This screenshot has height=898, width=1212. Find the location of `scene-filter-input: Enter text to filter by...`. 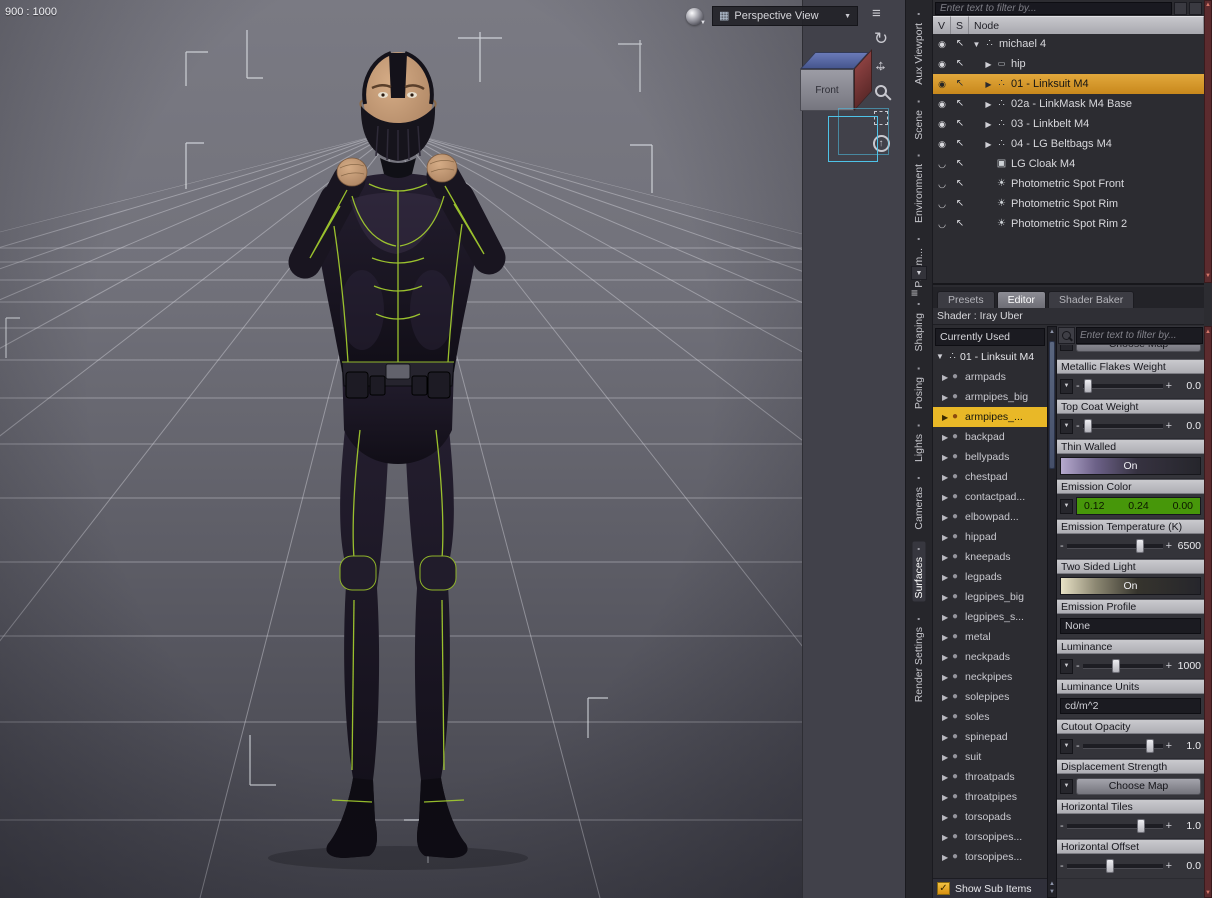

scene-filter-input: Enter text to filter by... is located at coordinates (1053, 8).